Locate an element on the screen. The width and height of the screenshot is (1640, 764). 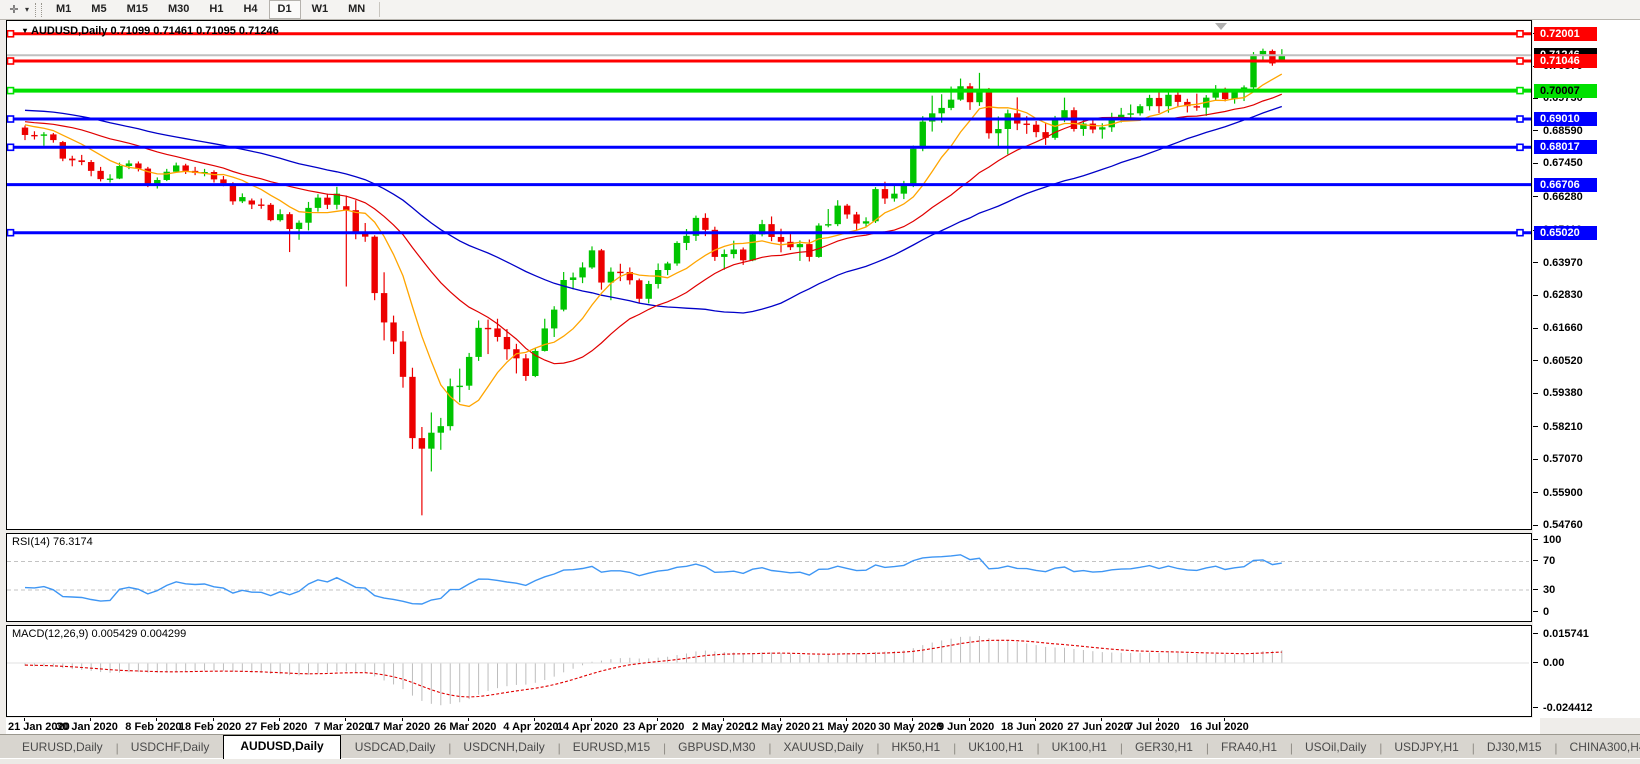
rsi-canvas is located at coordinates (768, 579).